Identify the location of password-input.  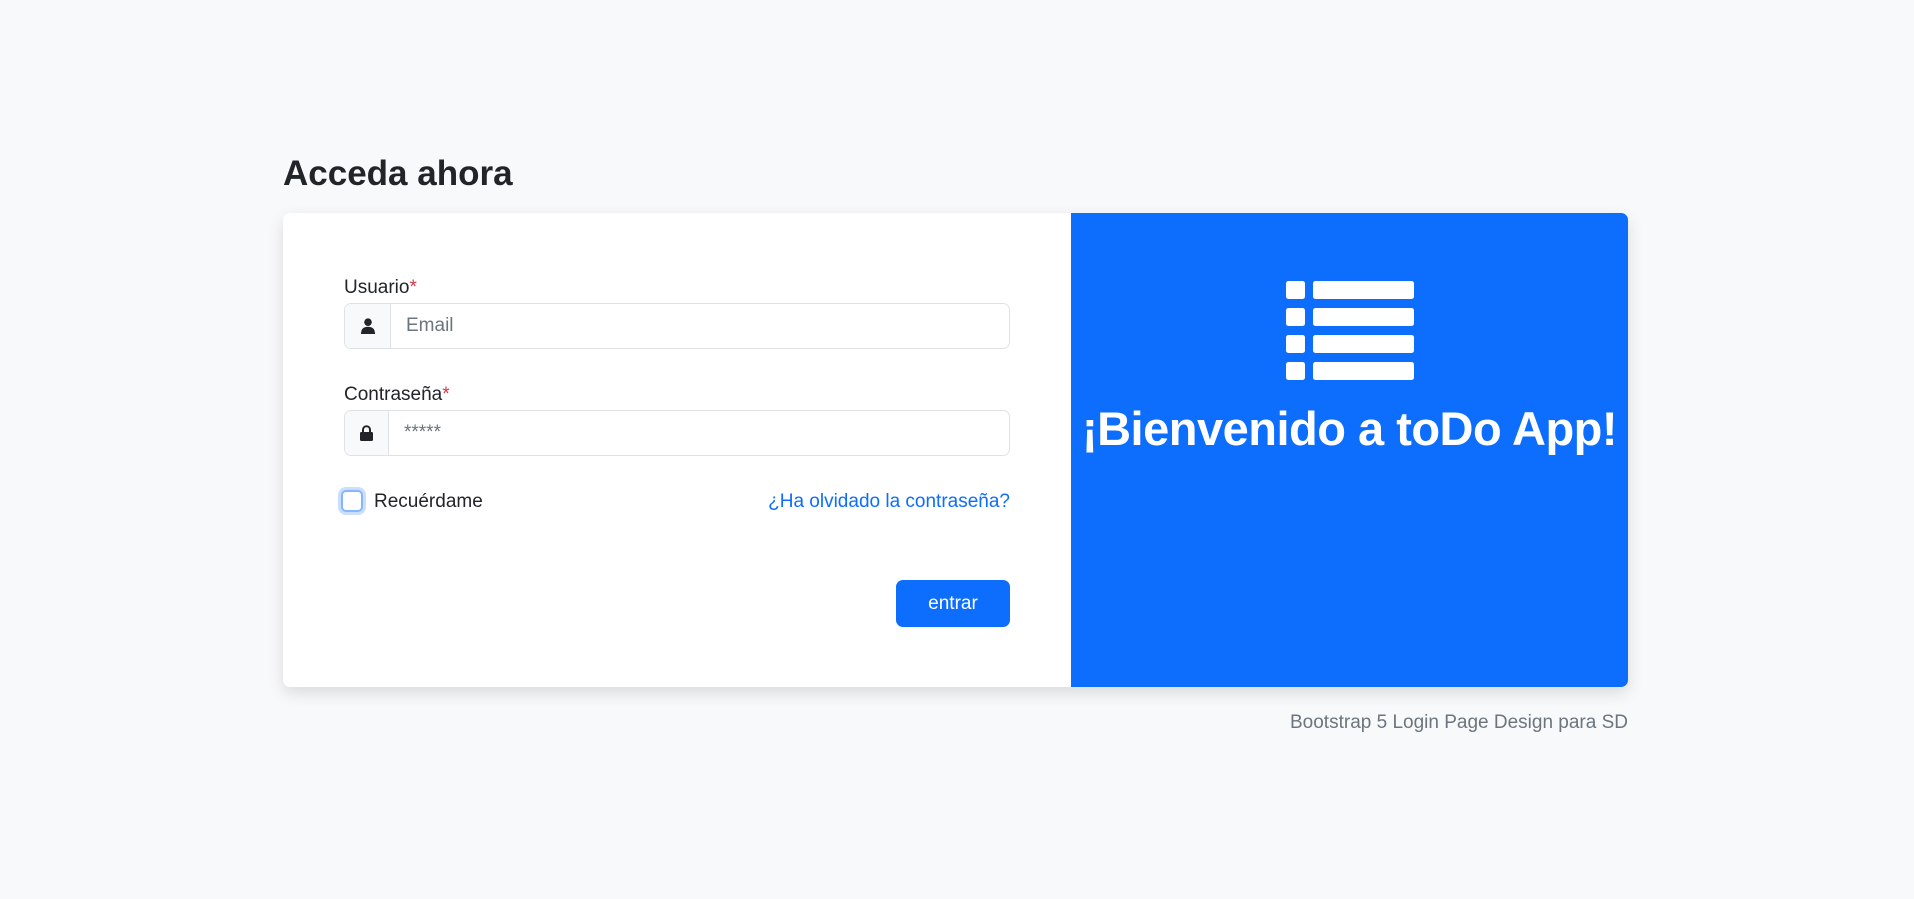
(699, 433).